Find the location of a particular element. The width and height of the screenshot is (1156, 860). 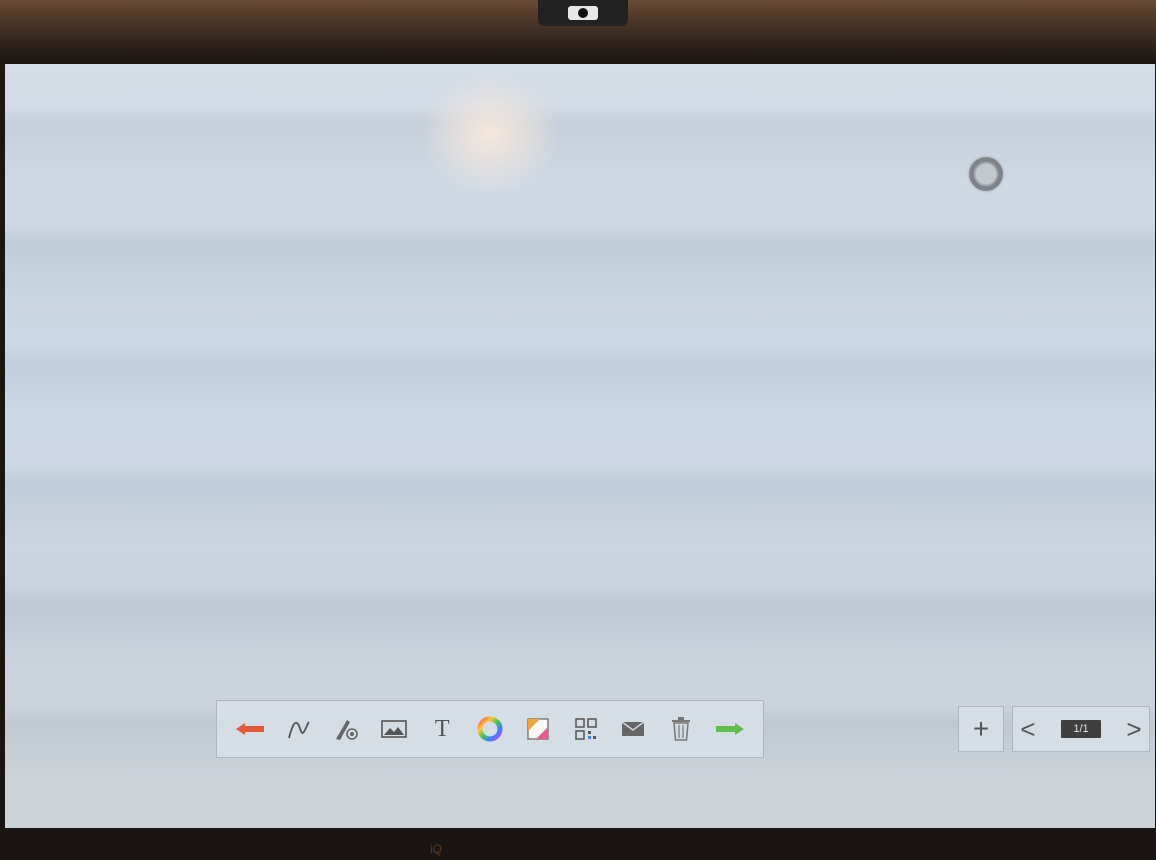

add-page-button: + is located at coordinates (981, 729).